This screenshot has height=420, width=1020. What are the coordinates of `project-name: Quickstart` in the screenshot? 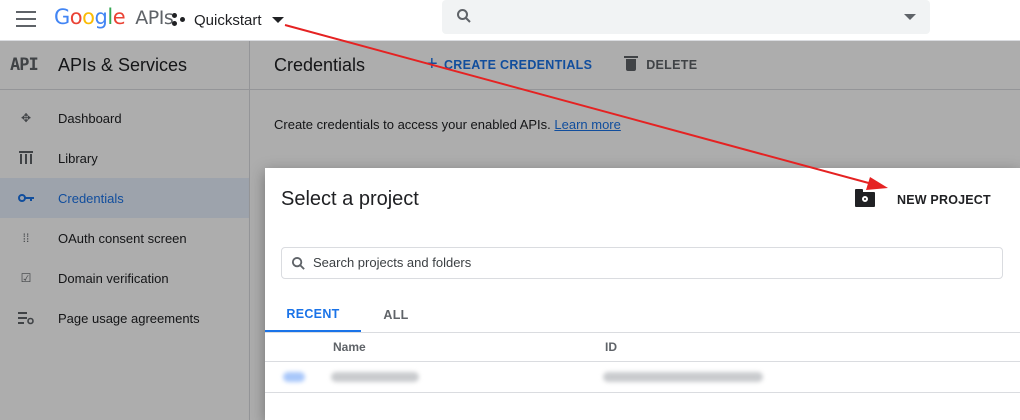 It's located at (228, 20).